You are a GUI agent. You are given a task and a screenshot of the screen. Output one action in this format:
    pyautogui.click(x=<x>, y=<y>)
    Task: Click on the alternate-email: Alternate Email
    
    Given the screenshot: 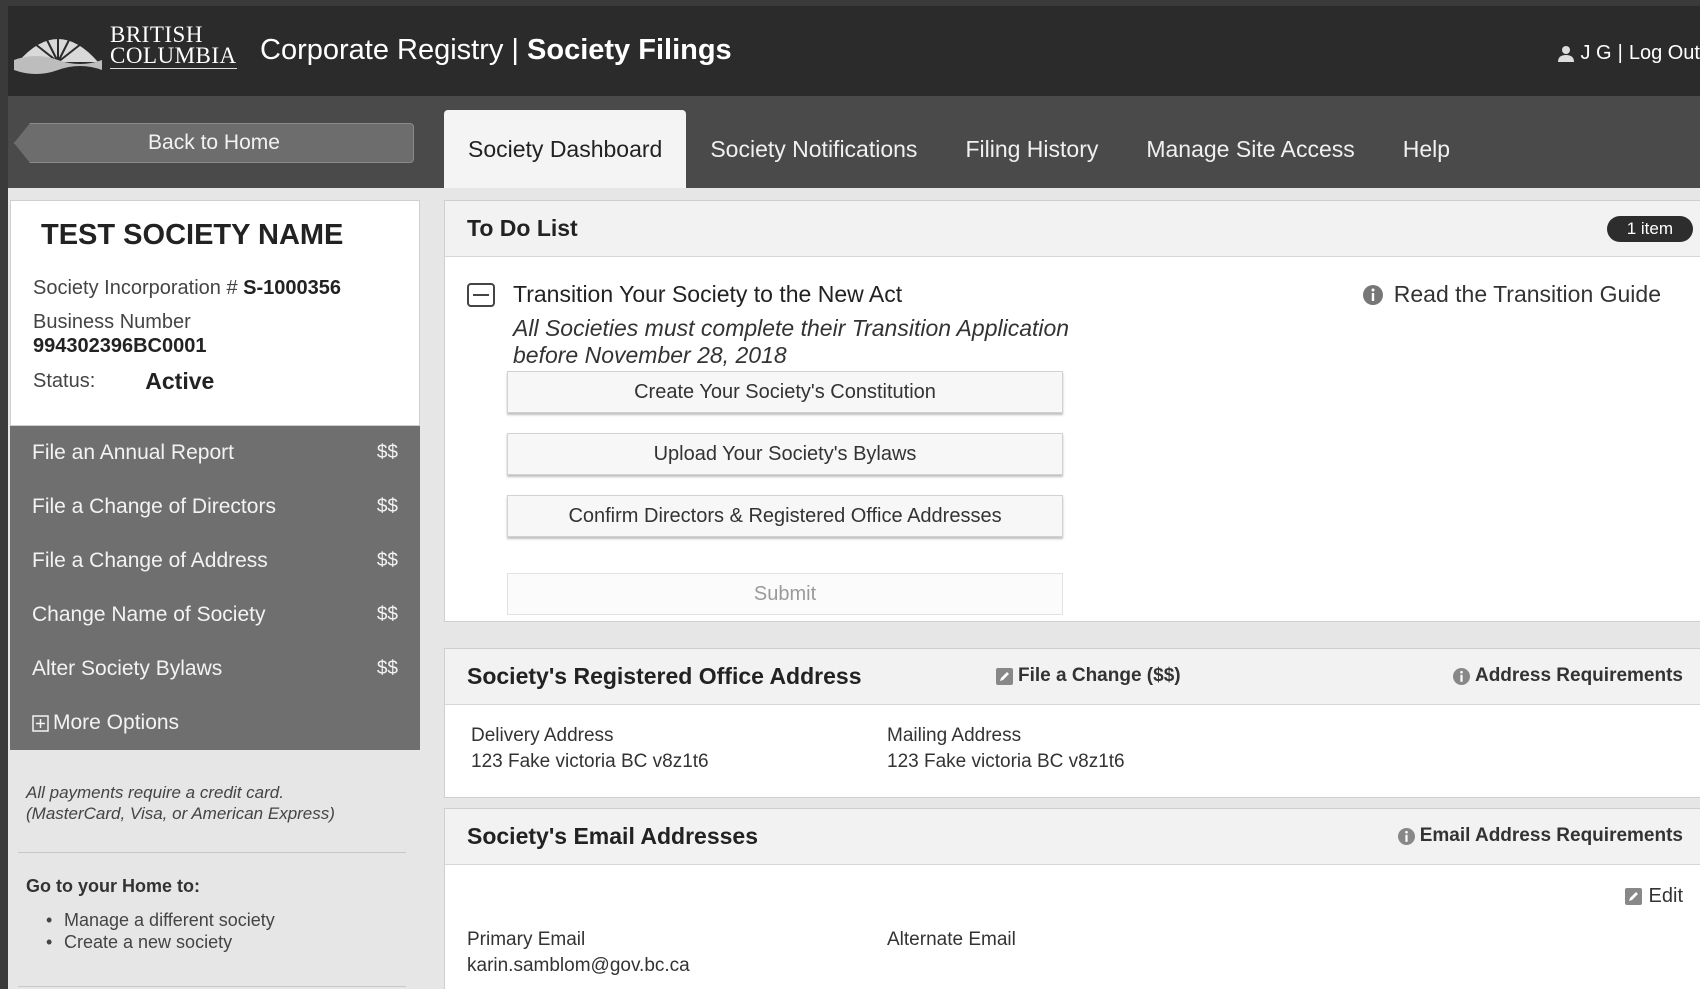 What is the action you would take?
    pyautogui.click(x=951, y=940)
    